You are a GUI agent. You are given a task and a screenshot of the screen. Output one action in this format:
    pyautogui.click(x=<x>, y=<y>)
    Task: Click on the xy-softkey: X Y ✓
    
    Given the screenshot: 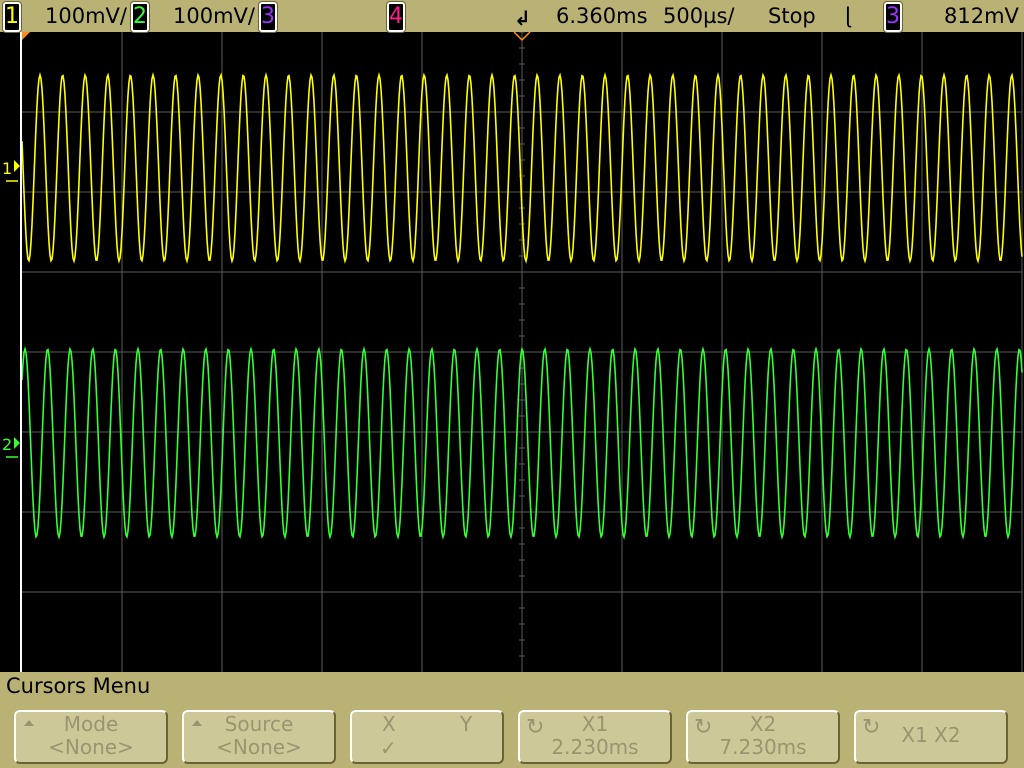 What is the action you would take?
    pyautogui.click(x=427, y=737)
    